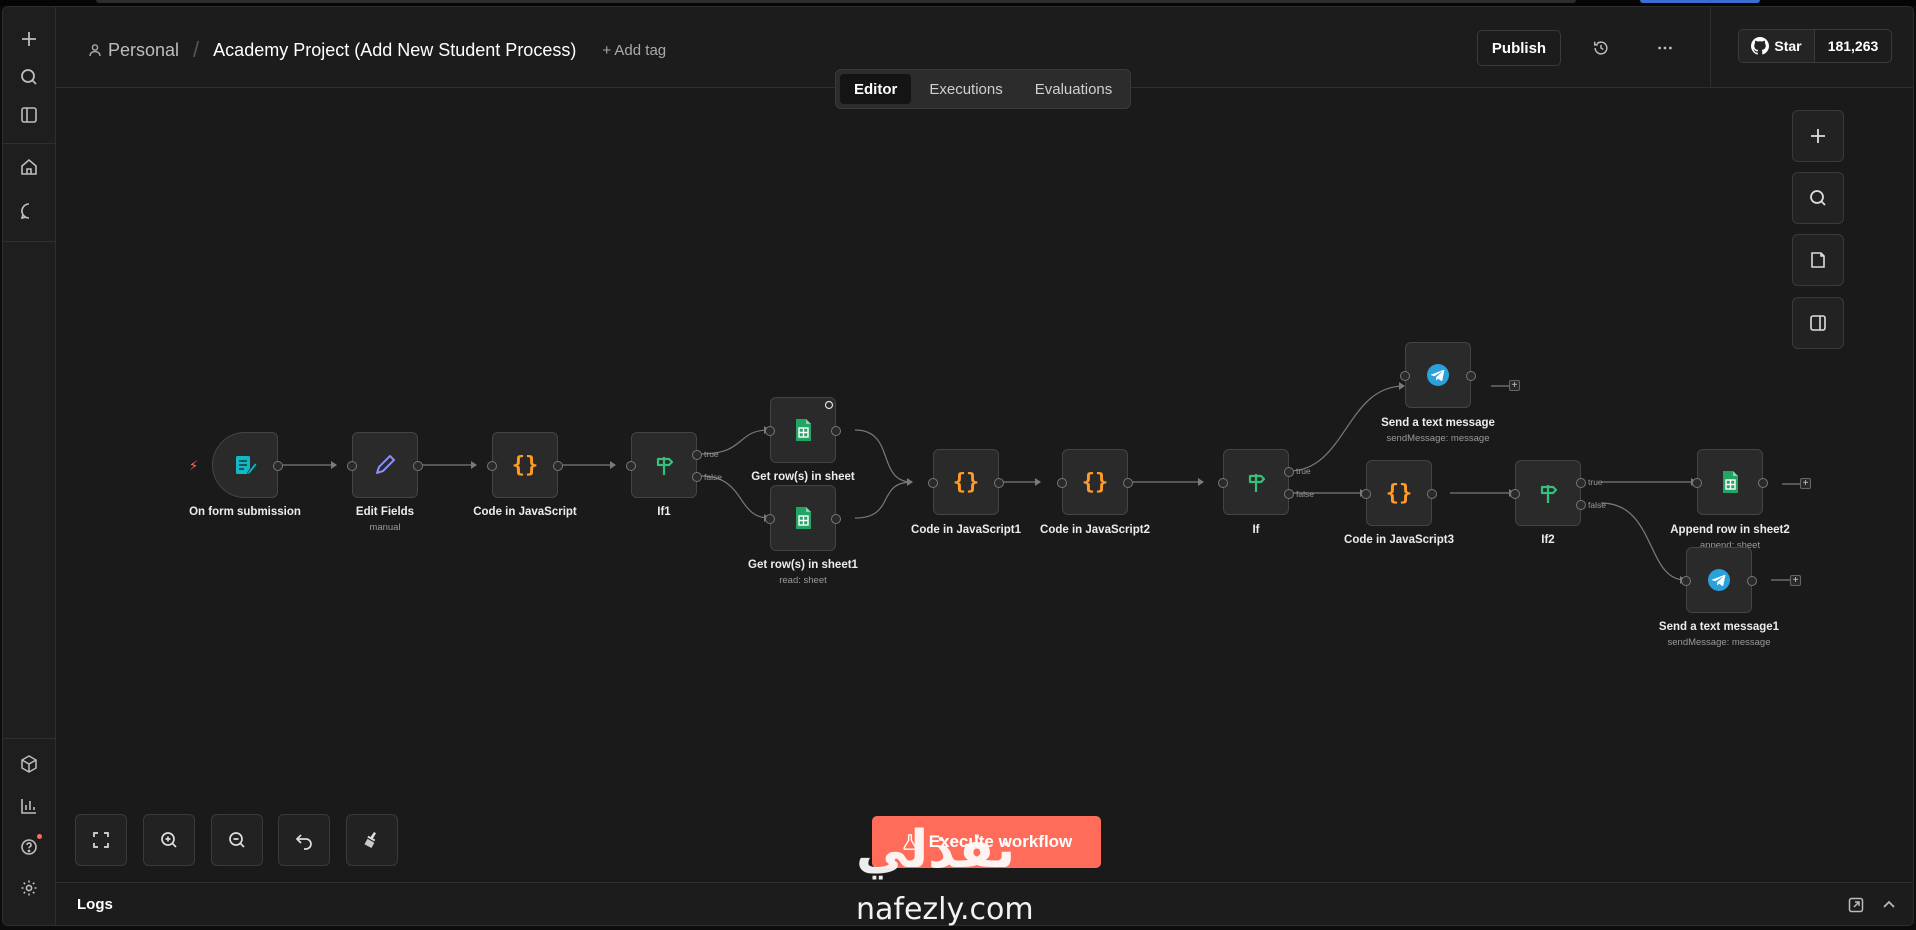 This screenshot has width=1916, height=930. Describe the element at coordinates (95, 904) in the screenshot. I see `logs-label: Logs` at that location.